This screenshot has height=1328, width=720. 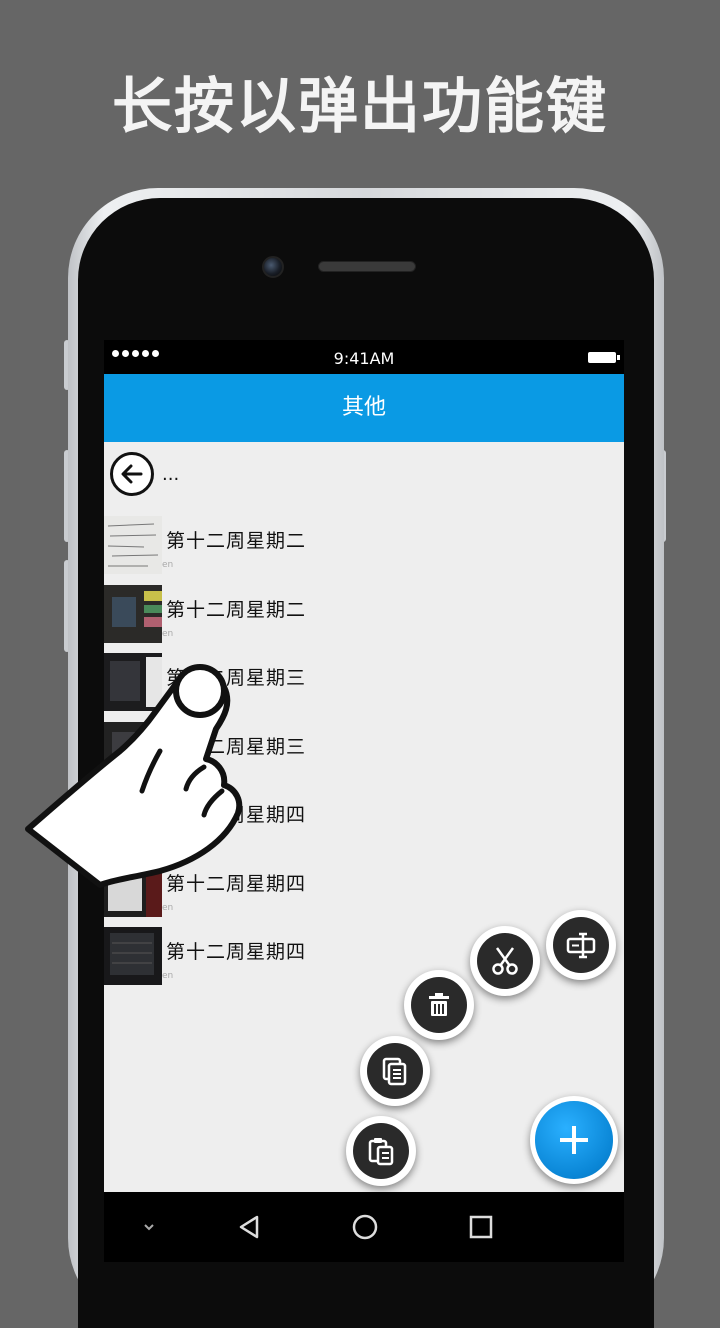 What do you see at coordinates (367, 266) in the screenshot?
I see `earpiece-speaker` at bounding box center [367, 266].